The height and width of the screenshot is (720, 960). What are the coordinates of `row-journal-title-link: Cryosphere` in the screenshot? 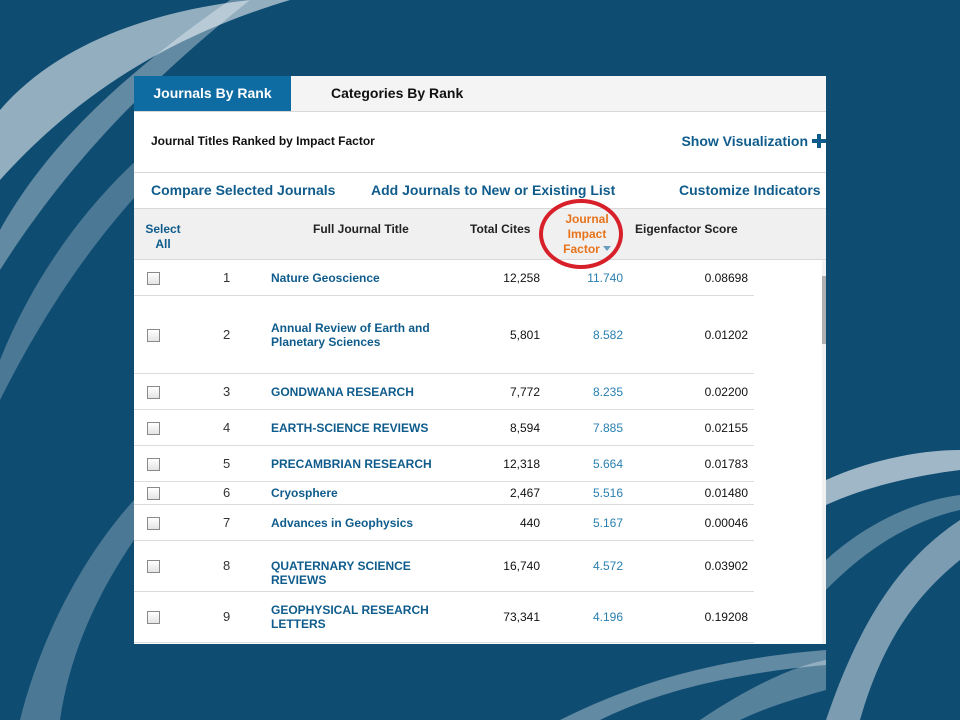 It's located at (368, 493).